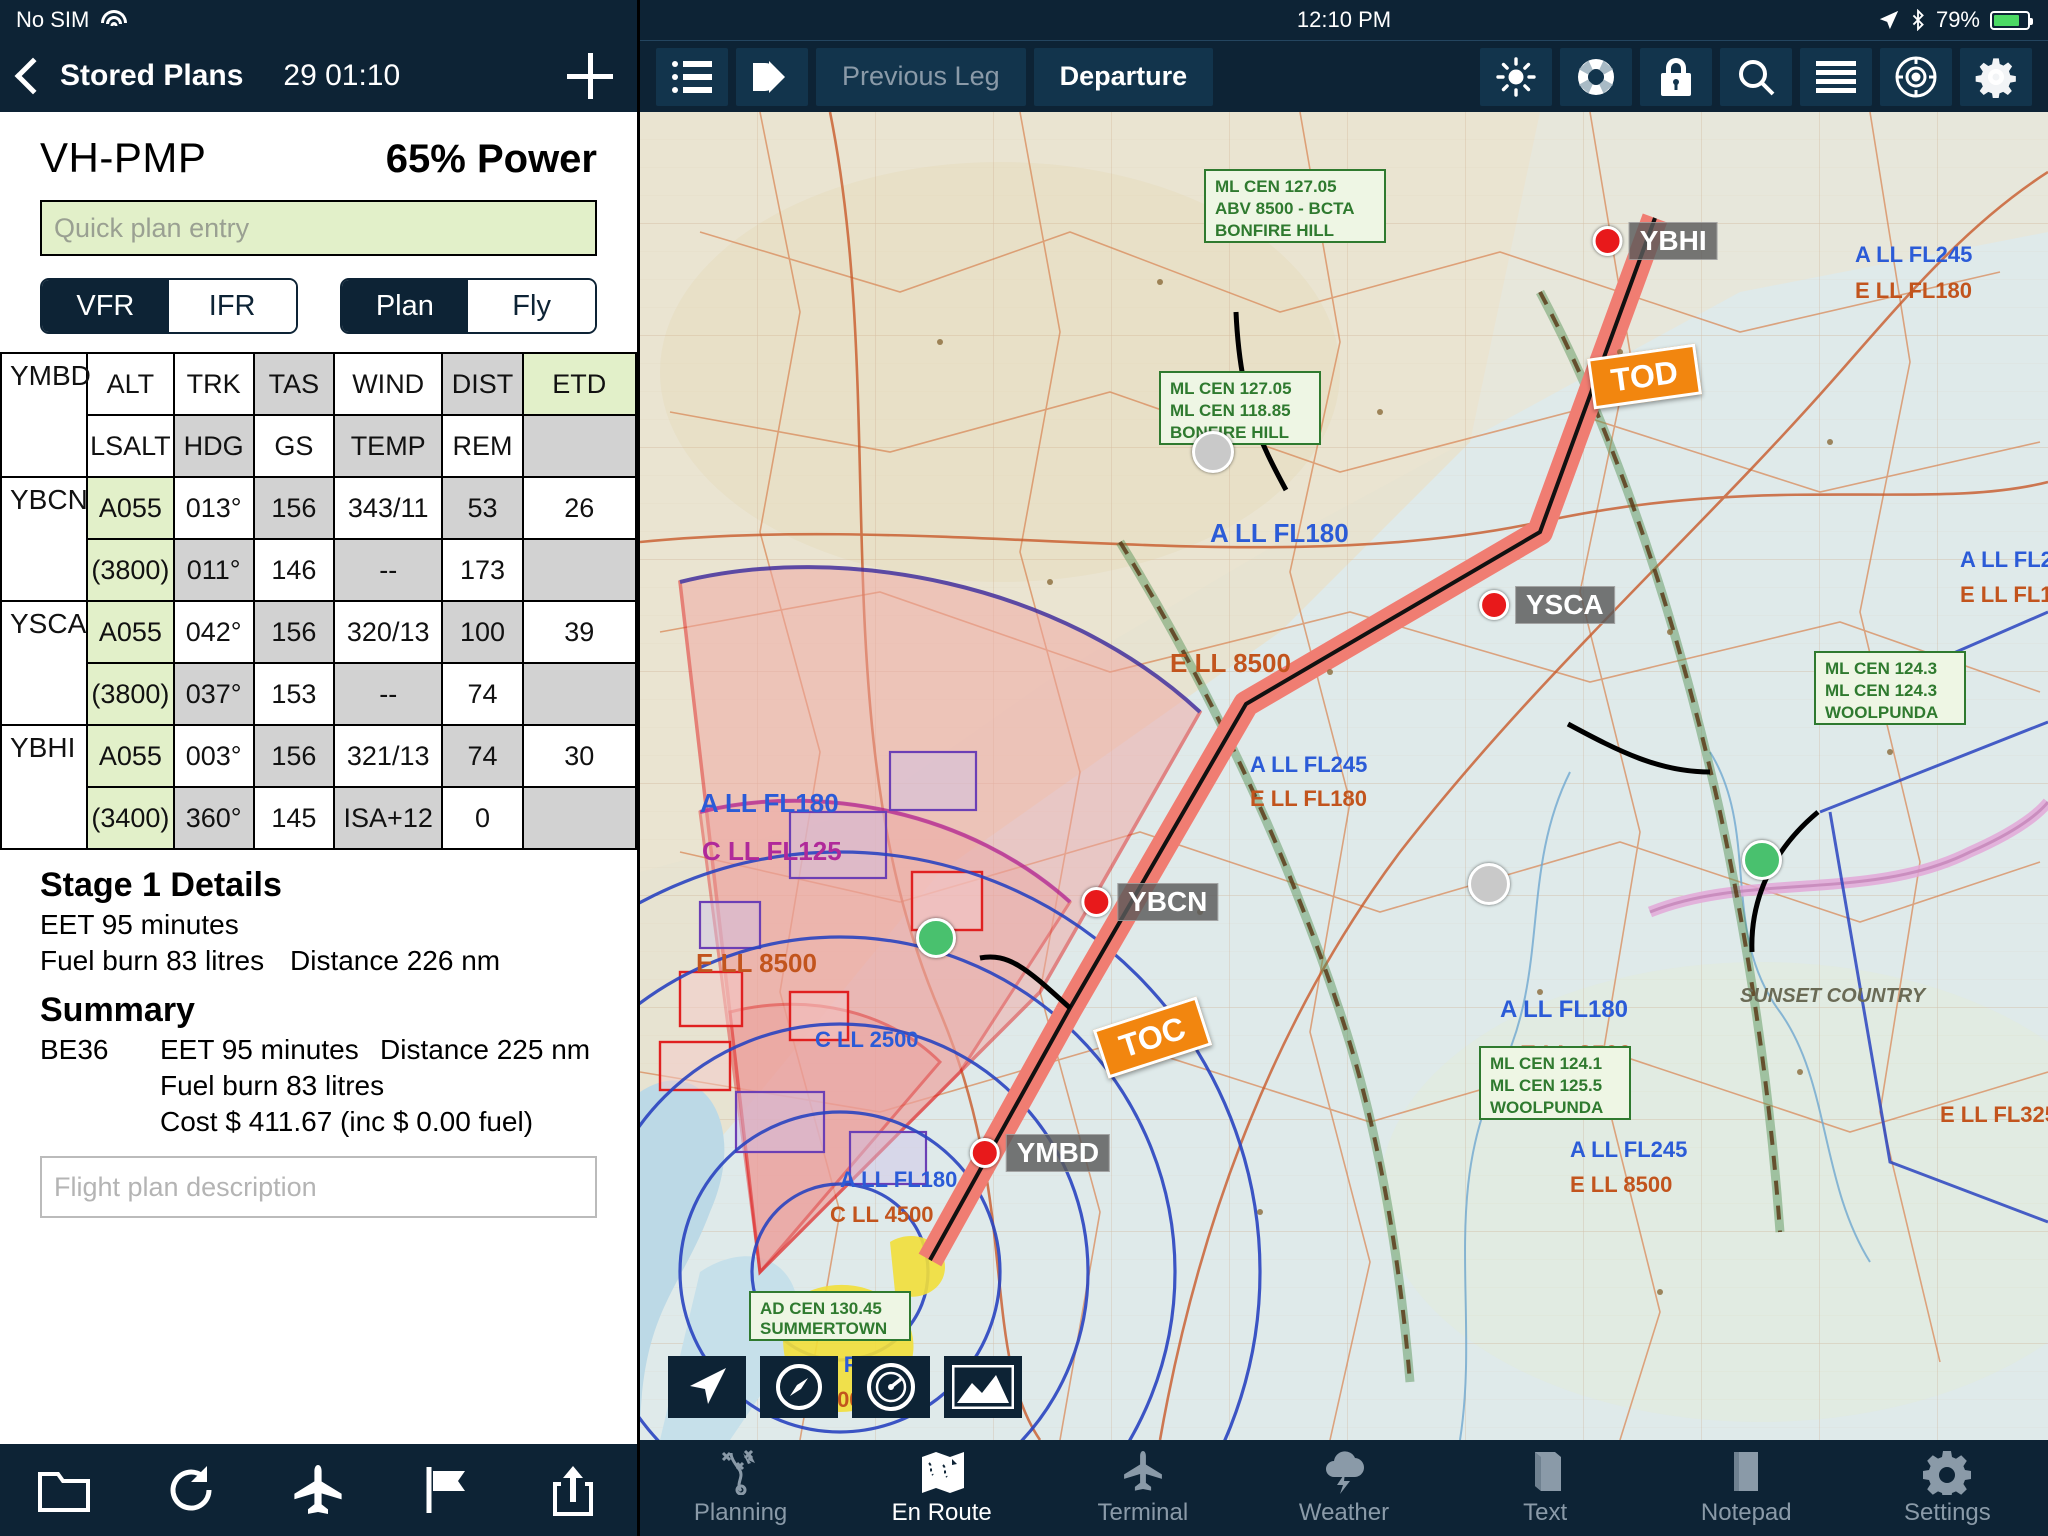  Describe the element at coordinates (1040, 1153) in the screenshot. I see `waypoint-marker-ymbd: YMBD` at that location.